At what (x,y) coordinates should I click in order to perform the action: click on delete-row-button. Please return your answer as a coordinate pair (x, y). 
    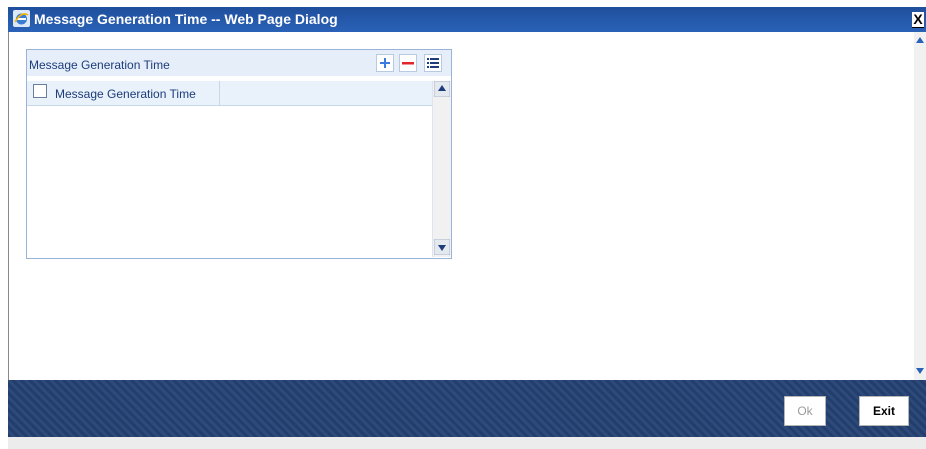
    Looking at the image, I should click on (408, 63).